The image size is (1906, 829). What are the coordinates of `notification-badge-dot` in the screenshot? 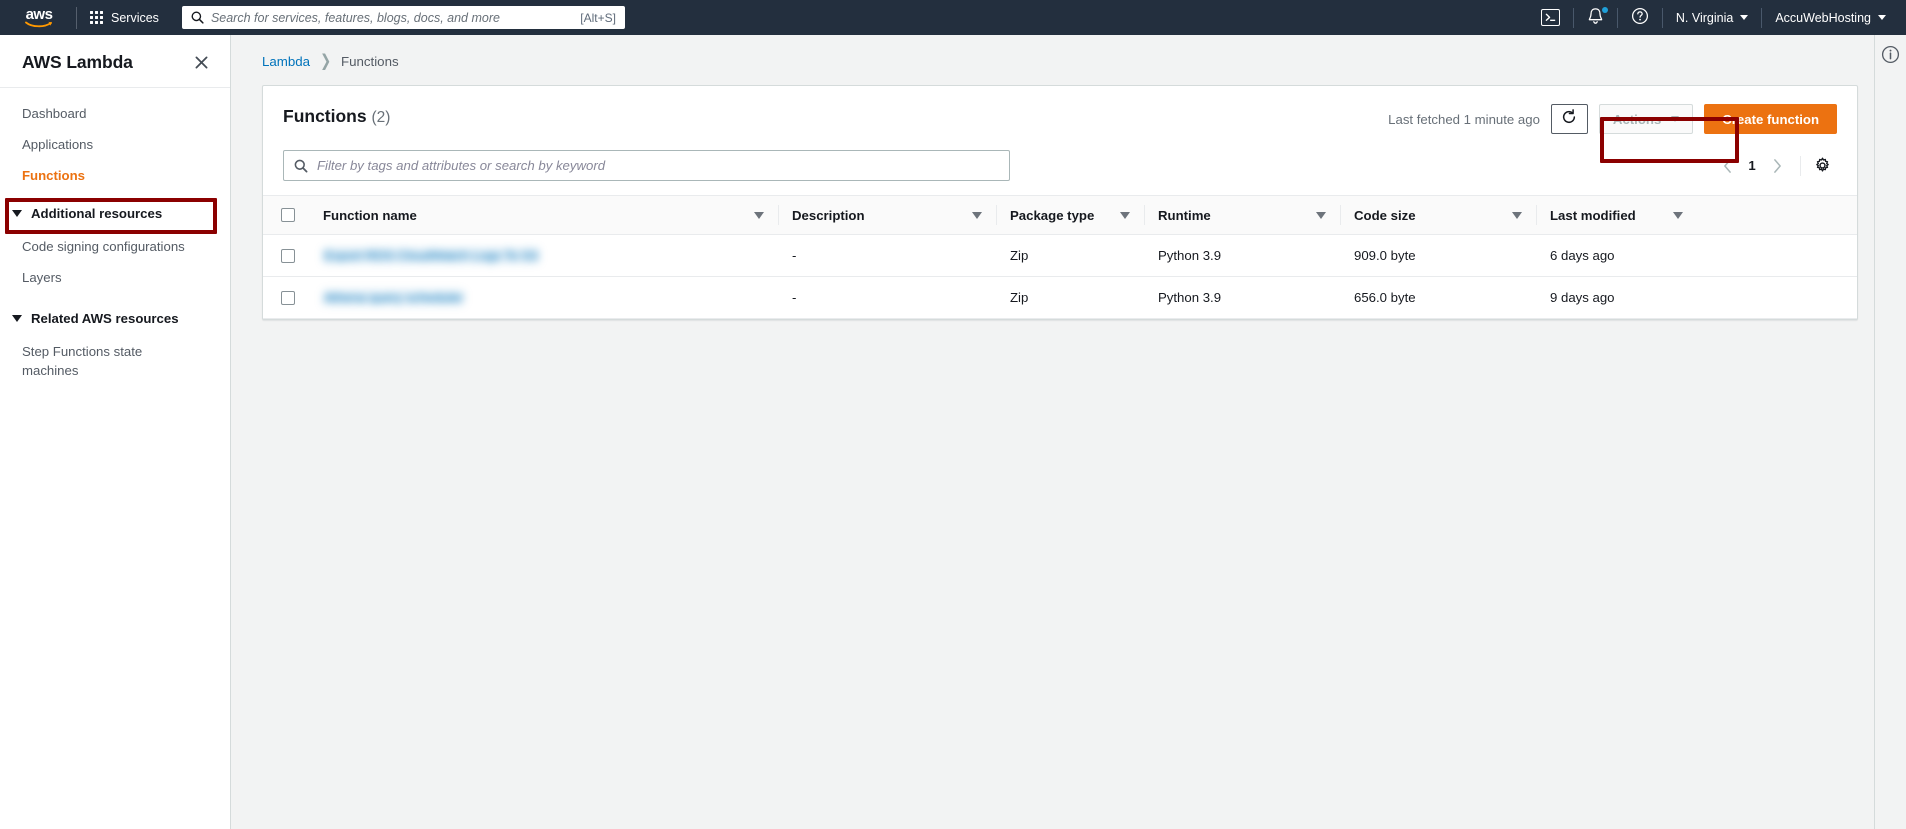 It's located at (1604, 10).